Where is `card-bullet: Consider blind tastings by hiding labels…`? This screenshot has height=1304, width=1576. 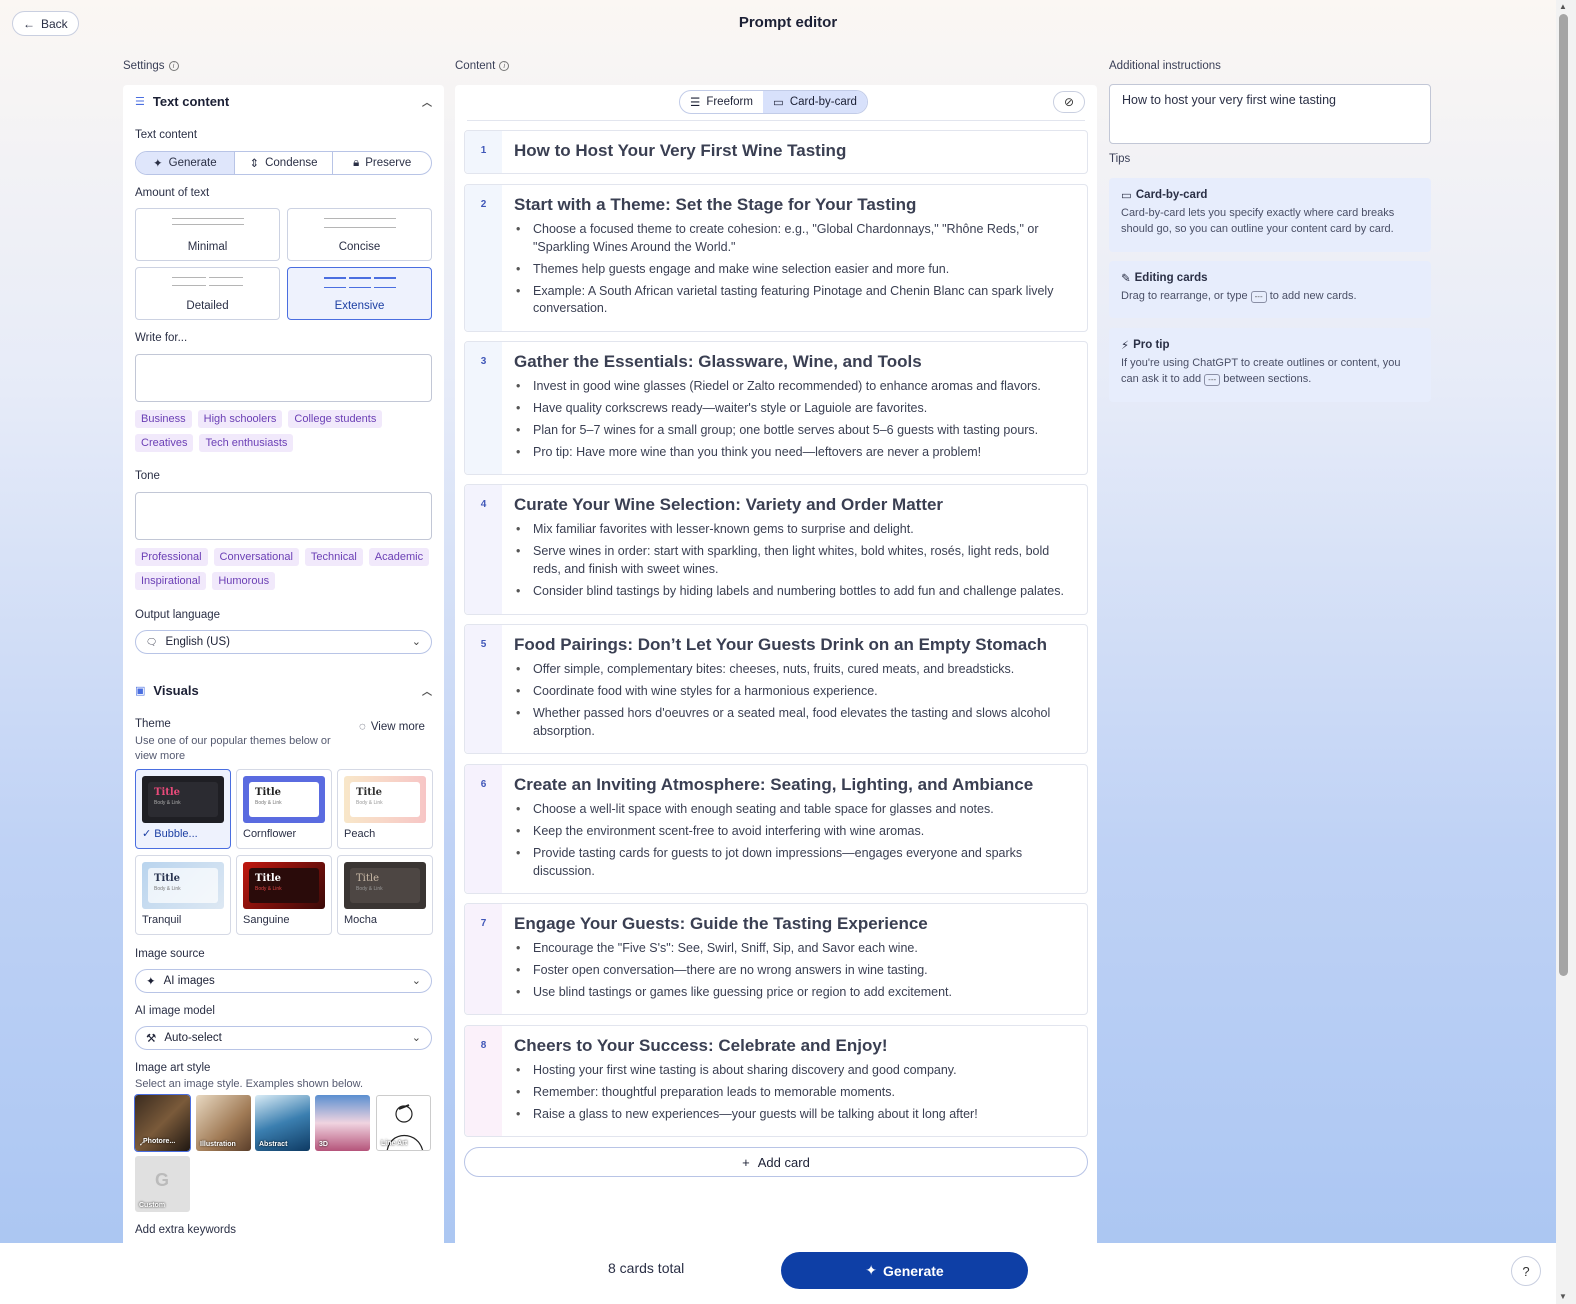 card-bullet: Consider blind tastings by hiding labels… is located at coordinates (794, 592).